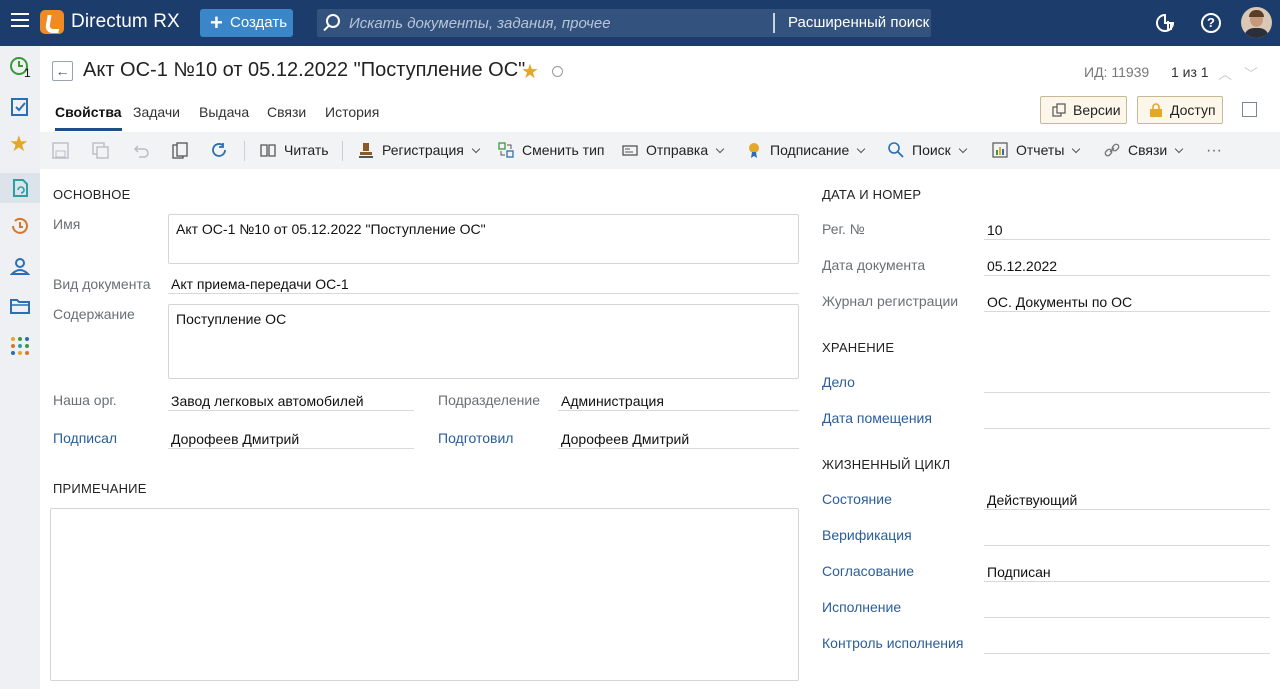  Describe the element at coordinates (868, 571) in the screenshot. I see `approval-label: Согласование` at that location.